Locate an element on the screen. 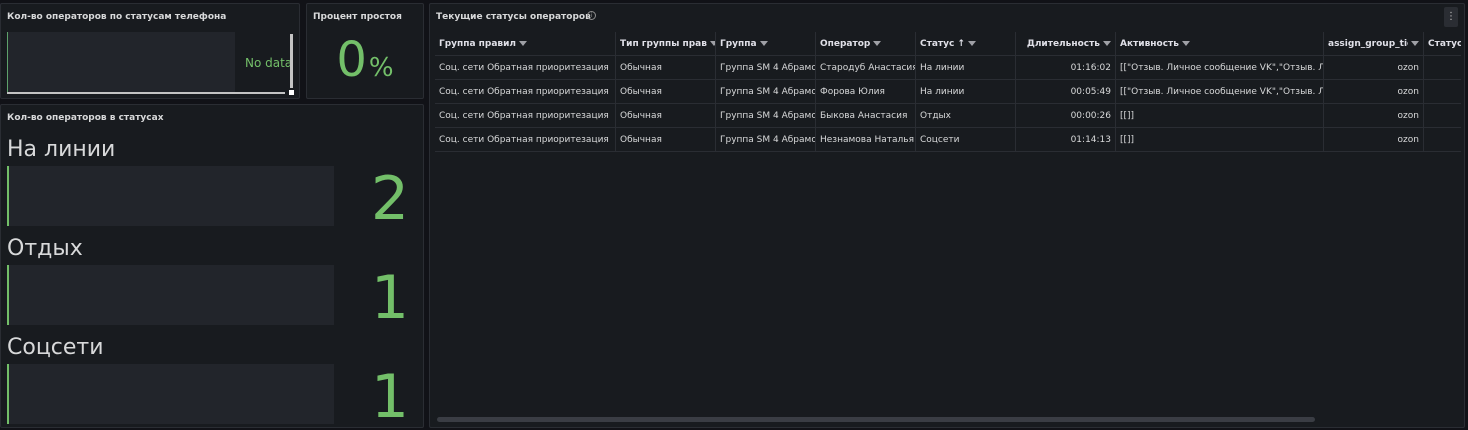 The width and height of the screenshot is (1468, 430). idle-percent-panel: Процент простоя 0% is located at coordinates (365, 51).